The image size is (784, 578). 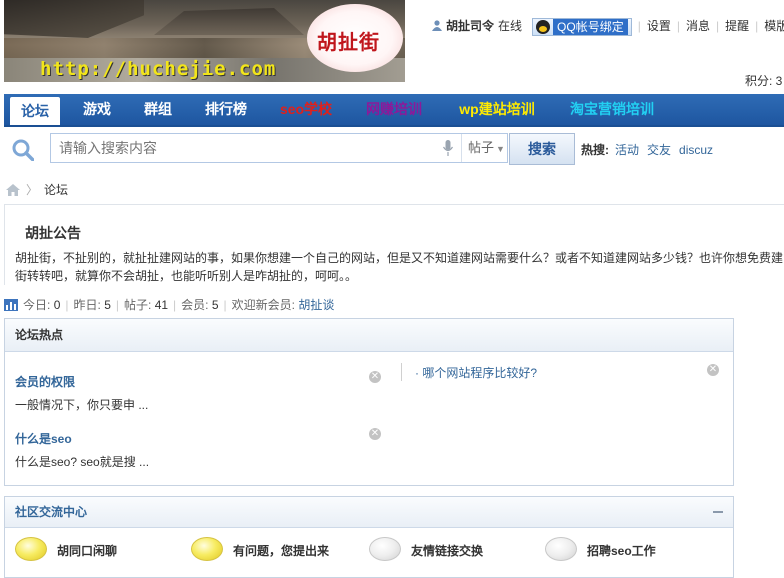 What do you see at coordinates (774, 26) in the screenshot?
I see `templates-link: 模版` at bounding box center [774, 26].